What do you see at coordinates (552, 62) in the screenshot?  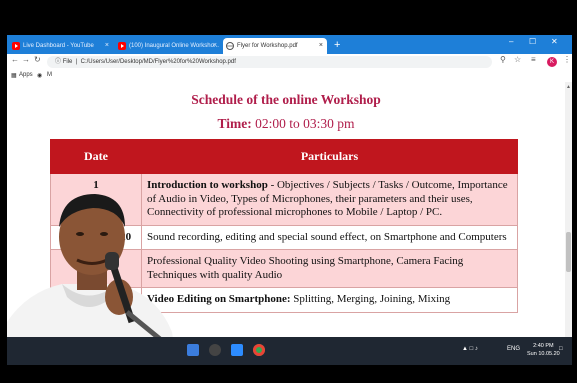 I see `profile-avatar: K` at bounding box center [552, 62].